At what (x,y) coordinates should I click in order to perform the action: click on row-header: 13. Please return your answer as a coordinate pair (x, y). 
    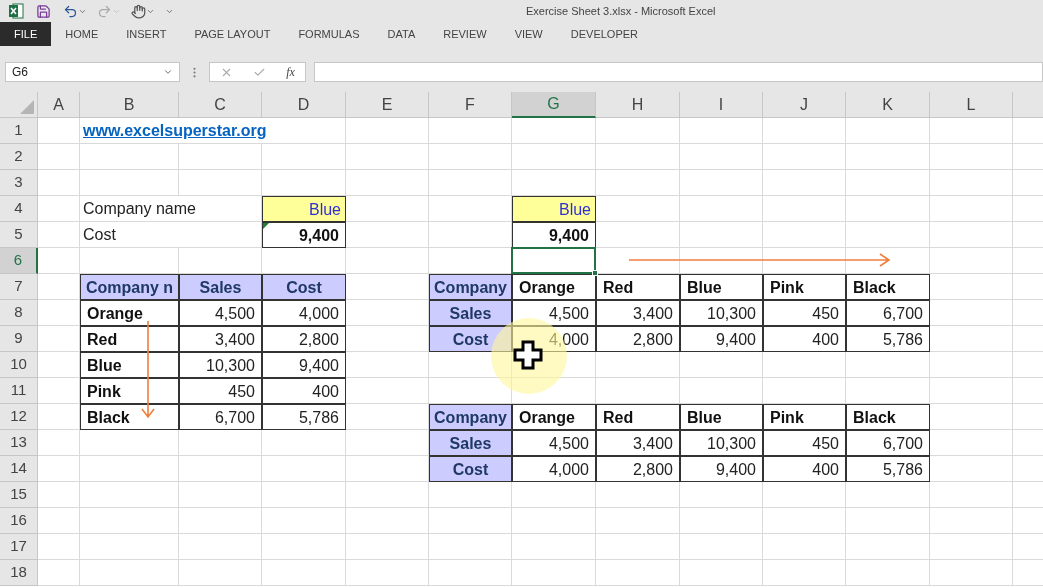
    Looking at the image, I should click on (19, 443).